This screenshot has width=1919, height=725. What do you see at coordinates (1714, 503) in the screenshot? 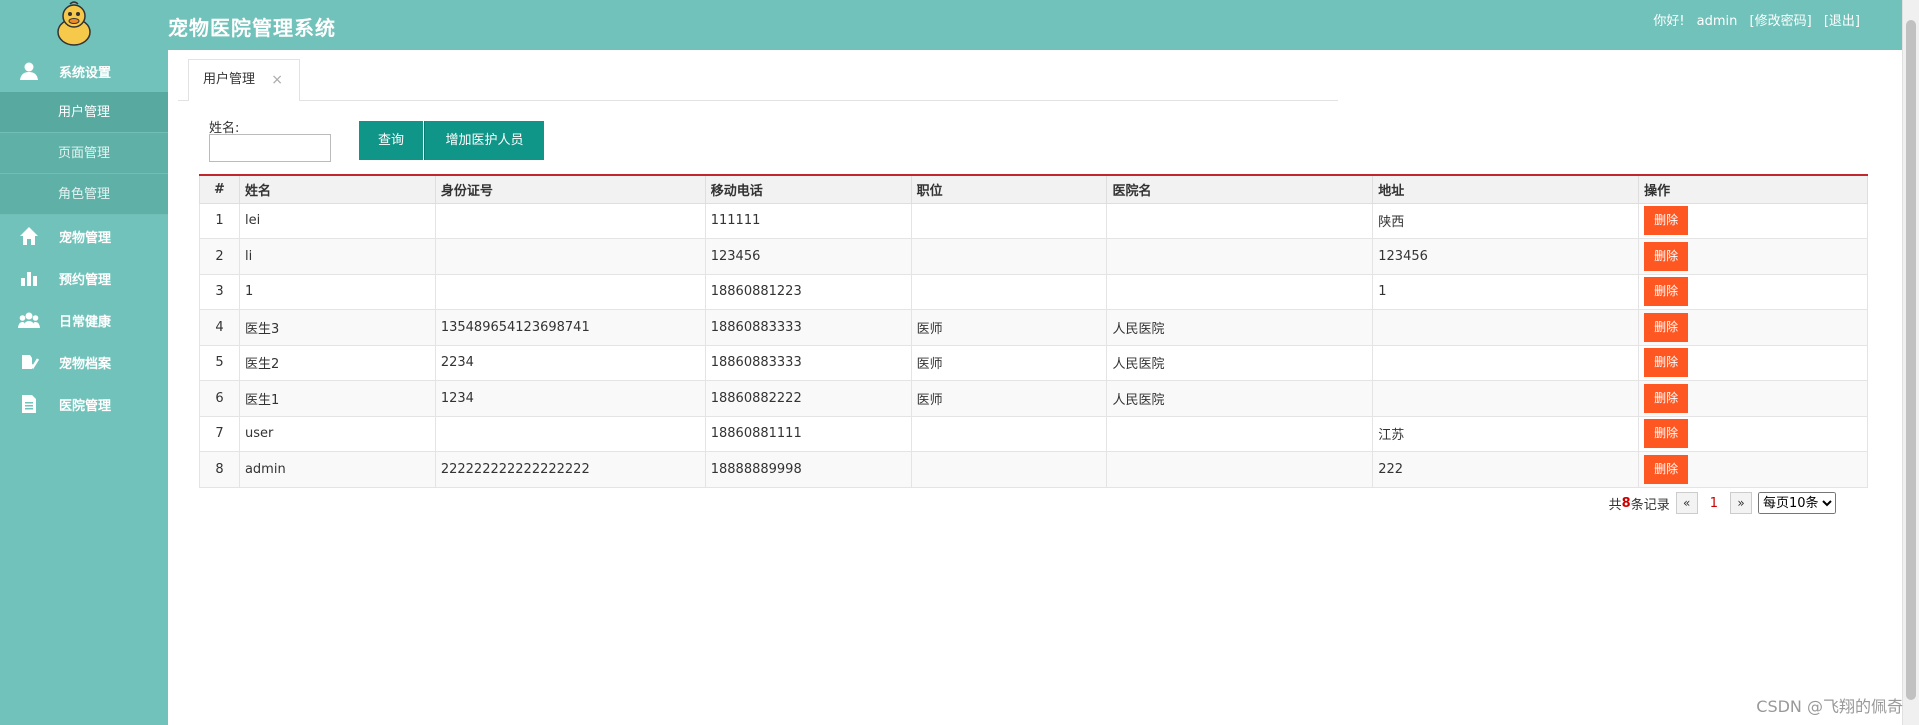
I see `current-page: 1` at bounding box center [1714, 503].